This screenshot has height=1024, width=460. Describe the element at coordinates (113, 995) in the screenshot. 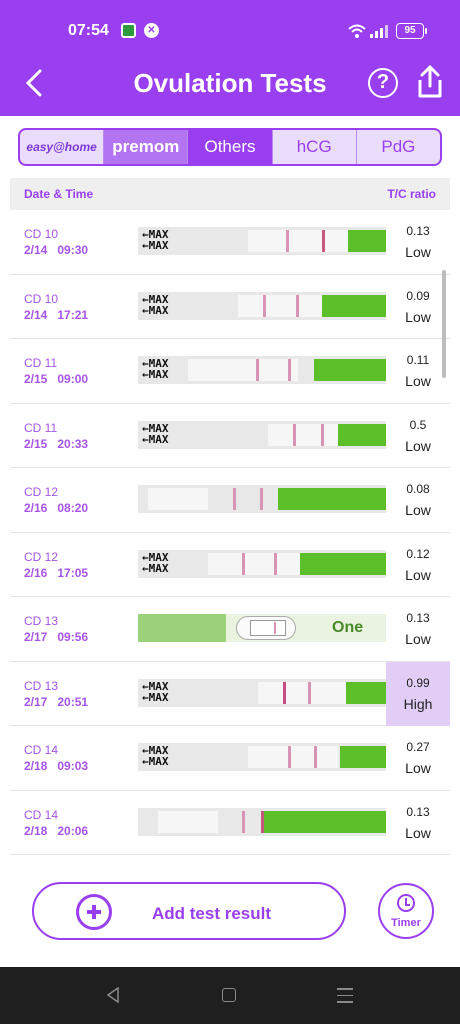

I see `nav-back-icon` at that location.